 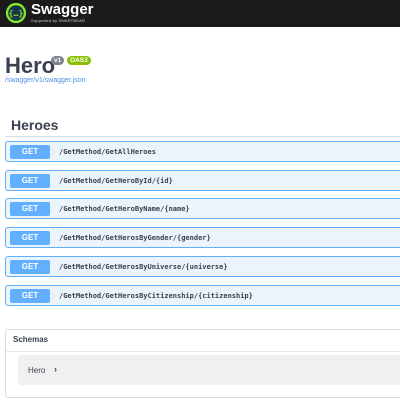 I want to click on operation-get-heros-by-gender: GET /GetMethod/GetHerosByGender/{gender}, so click(x=202, y=237).